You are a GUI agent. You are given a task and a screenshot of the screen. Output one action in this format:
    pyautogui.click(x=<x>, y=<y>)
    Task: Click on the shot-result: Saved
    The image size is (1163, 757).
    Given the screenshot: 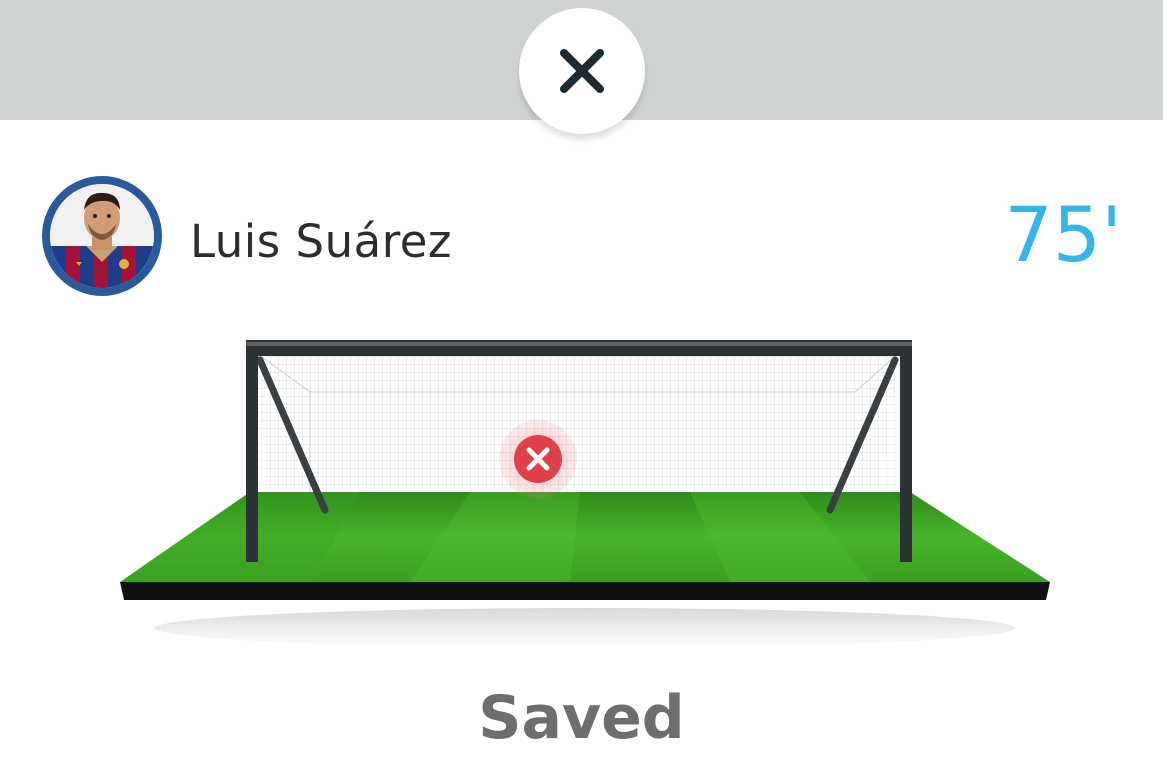 What is the action you would take?
    pyautogui.click(x=581, y=718)
    